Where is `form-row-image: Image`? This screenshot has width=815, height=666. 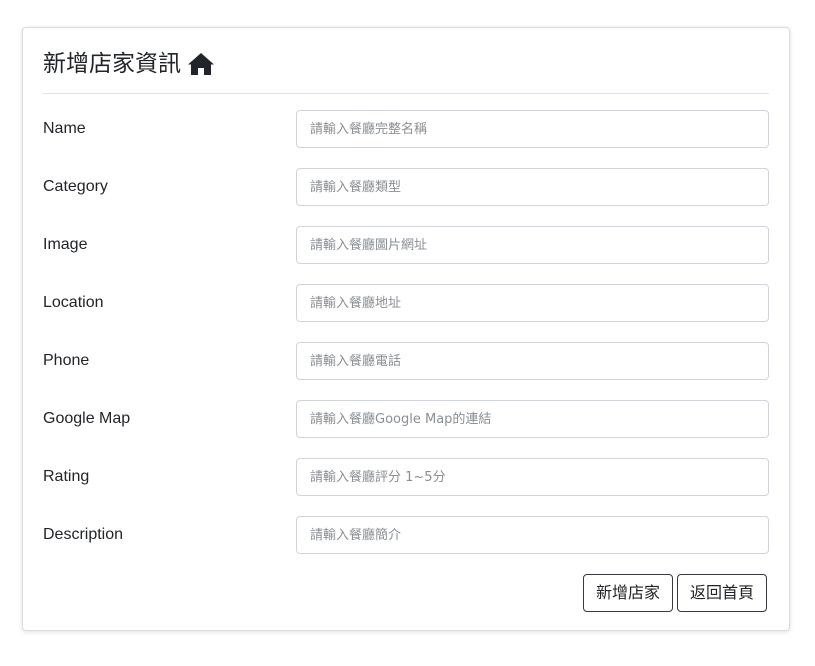
form-row-image: Image is located at coordinates (406, 245).